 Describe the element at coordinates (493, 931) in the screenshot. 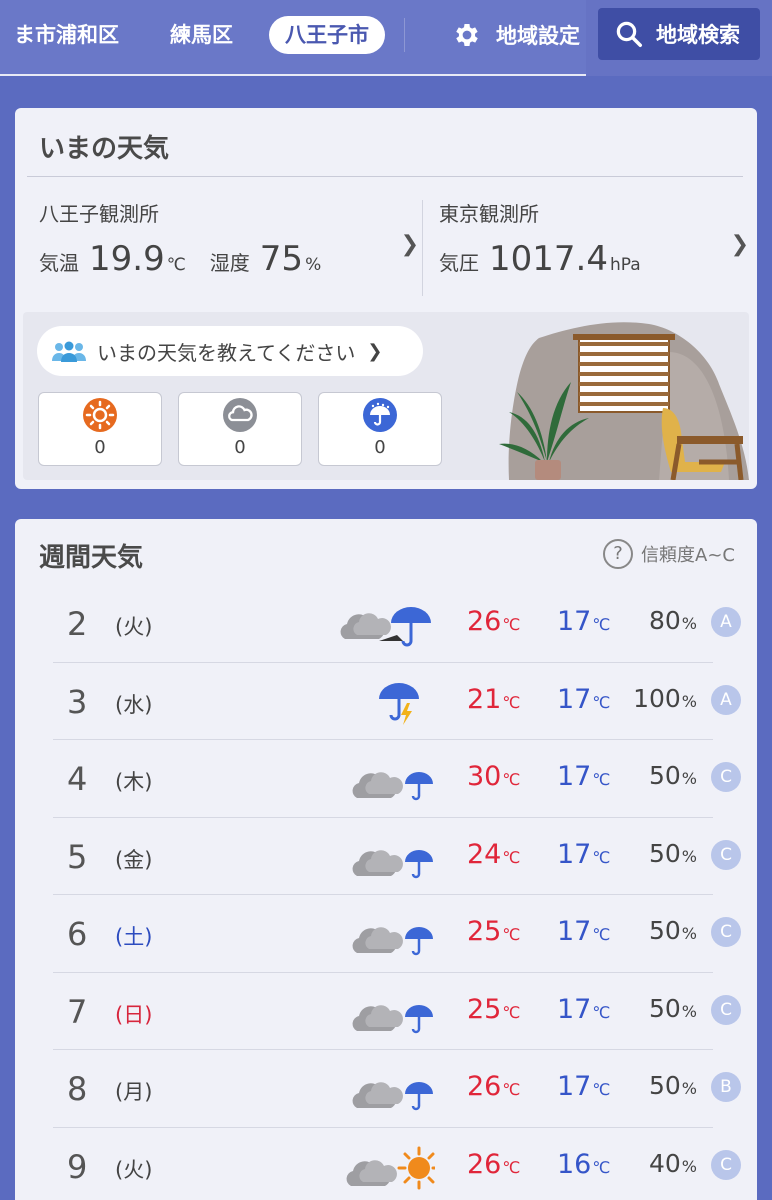

I see `high-temp: 25℃` at that location.